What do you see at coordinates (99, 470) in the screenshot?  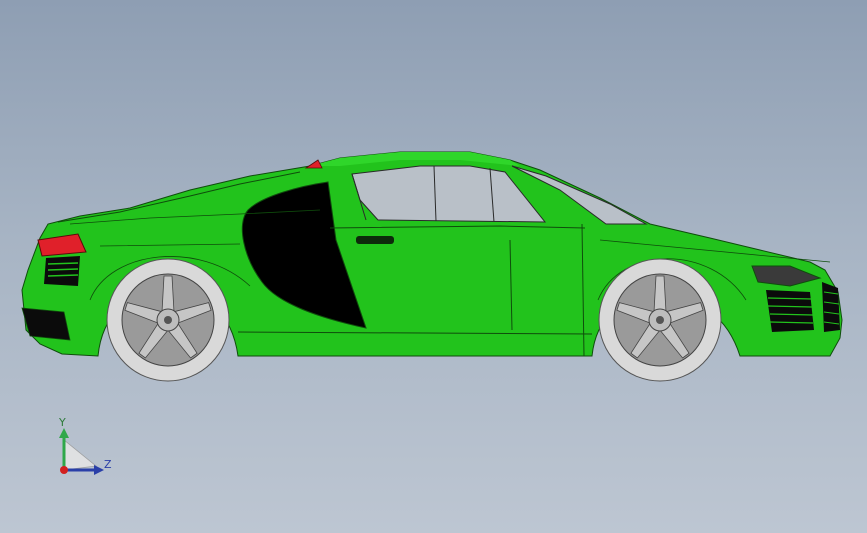 I see `z-axis-arrow` at bounding box center [99, 470].